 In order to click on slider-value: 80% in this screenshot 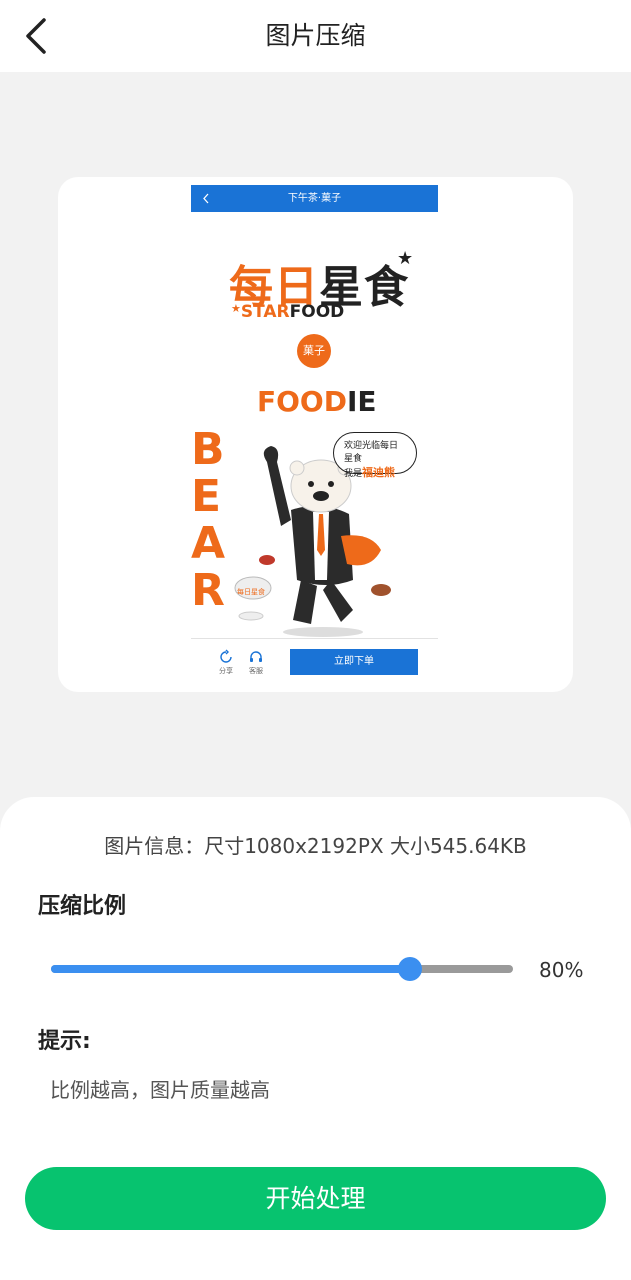, I will do `click(561, 970)`.